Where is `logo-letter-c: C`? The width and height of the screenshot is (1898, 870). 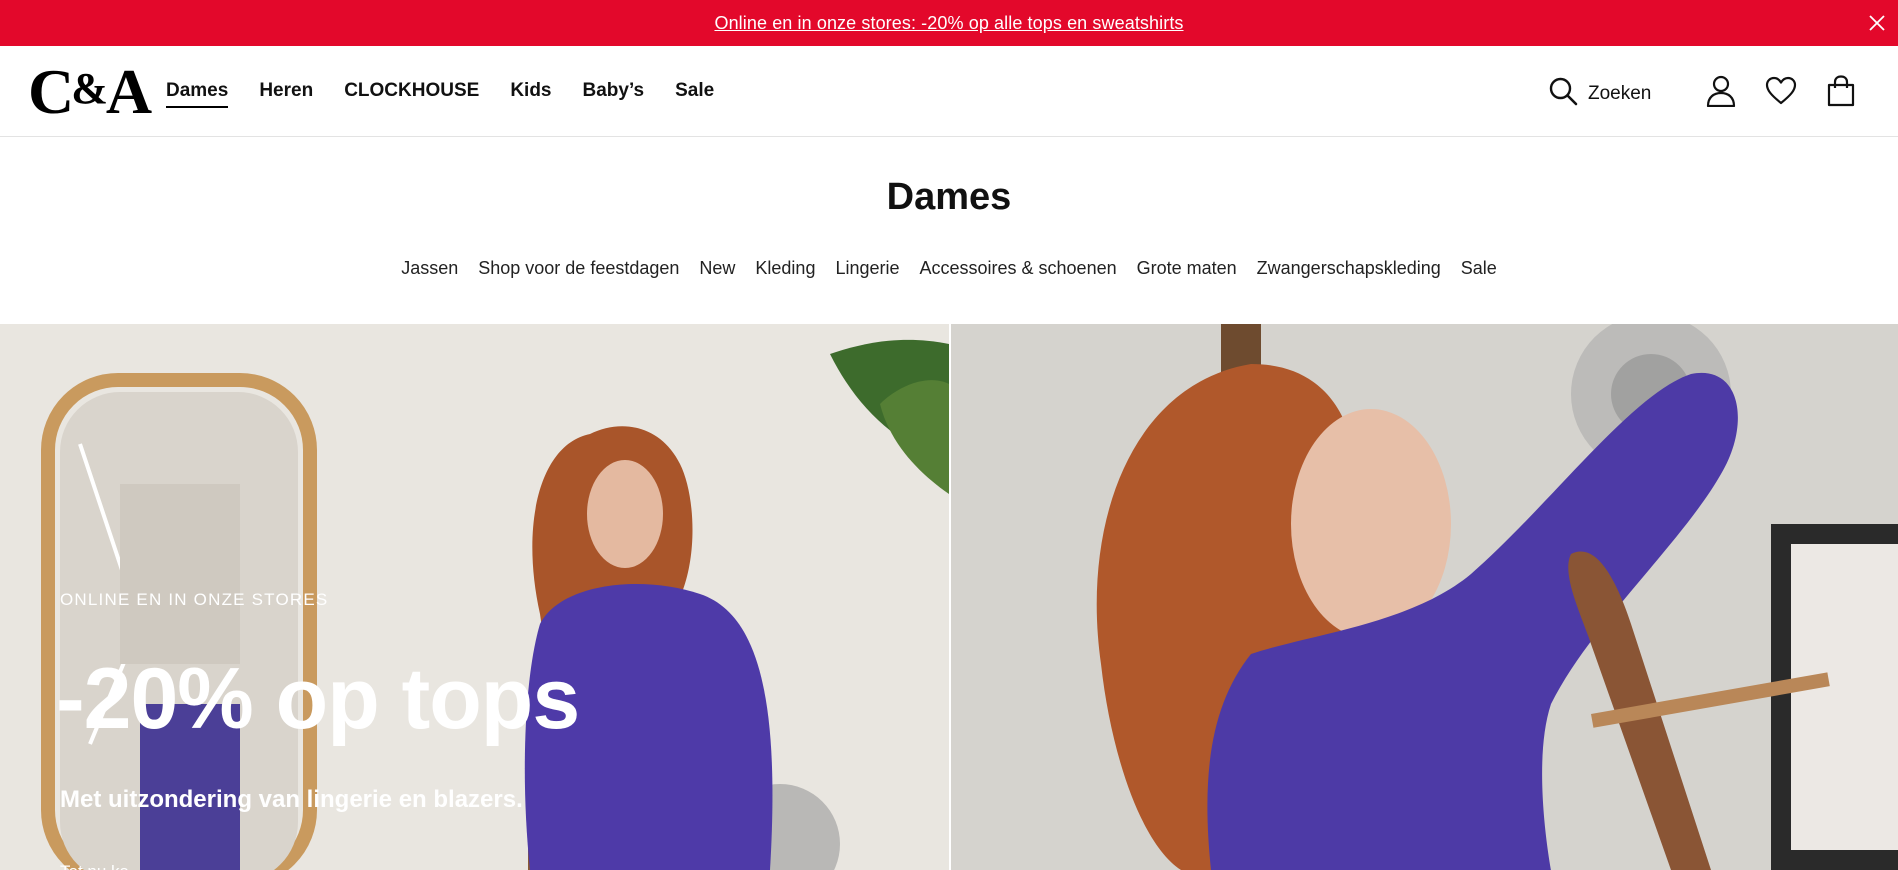 logo-letter-c: C is located at coordinates (51, 91).